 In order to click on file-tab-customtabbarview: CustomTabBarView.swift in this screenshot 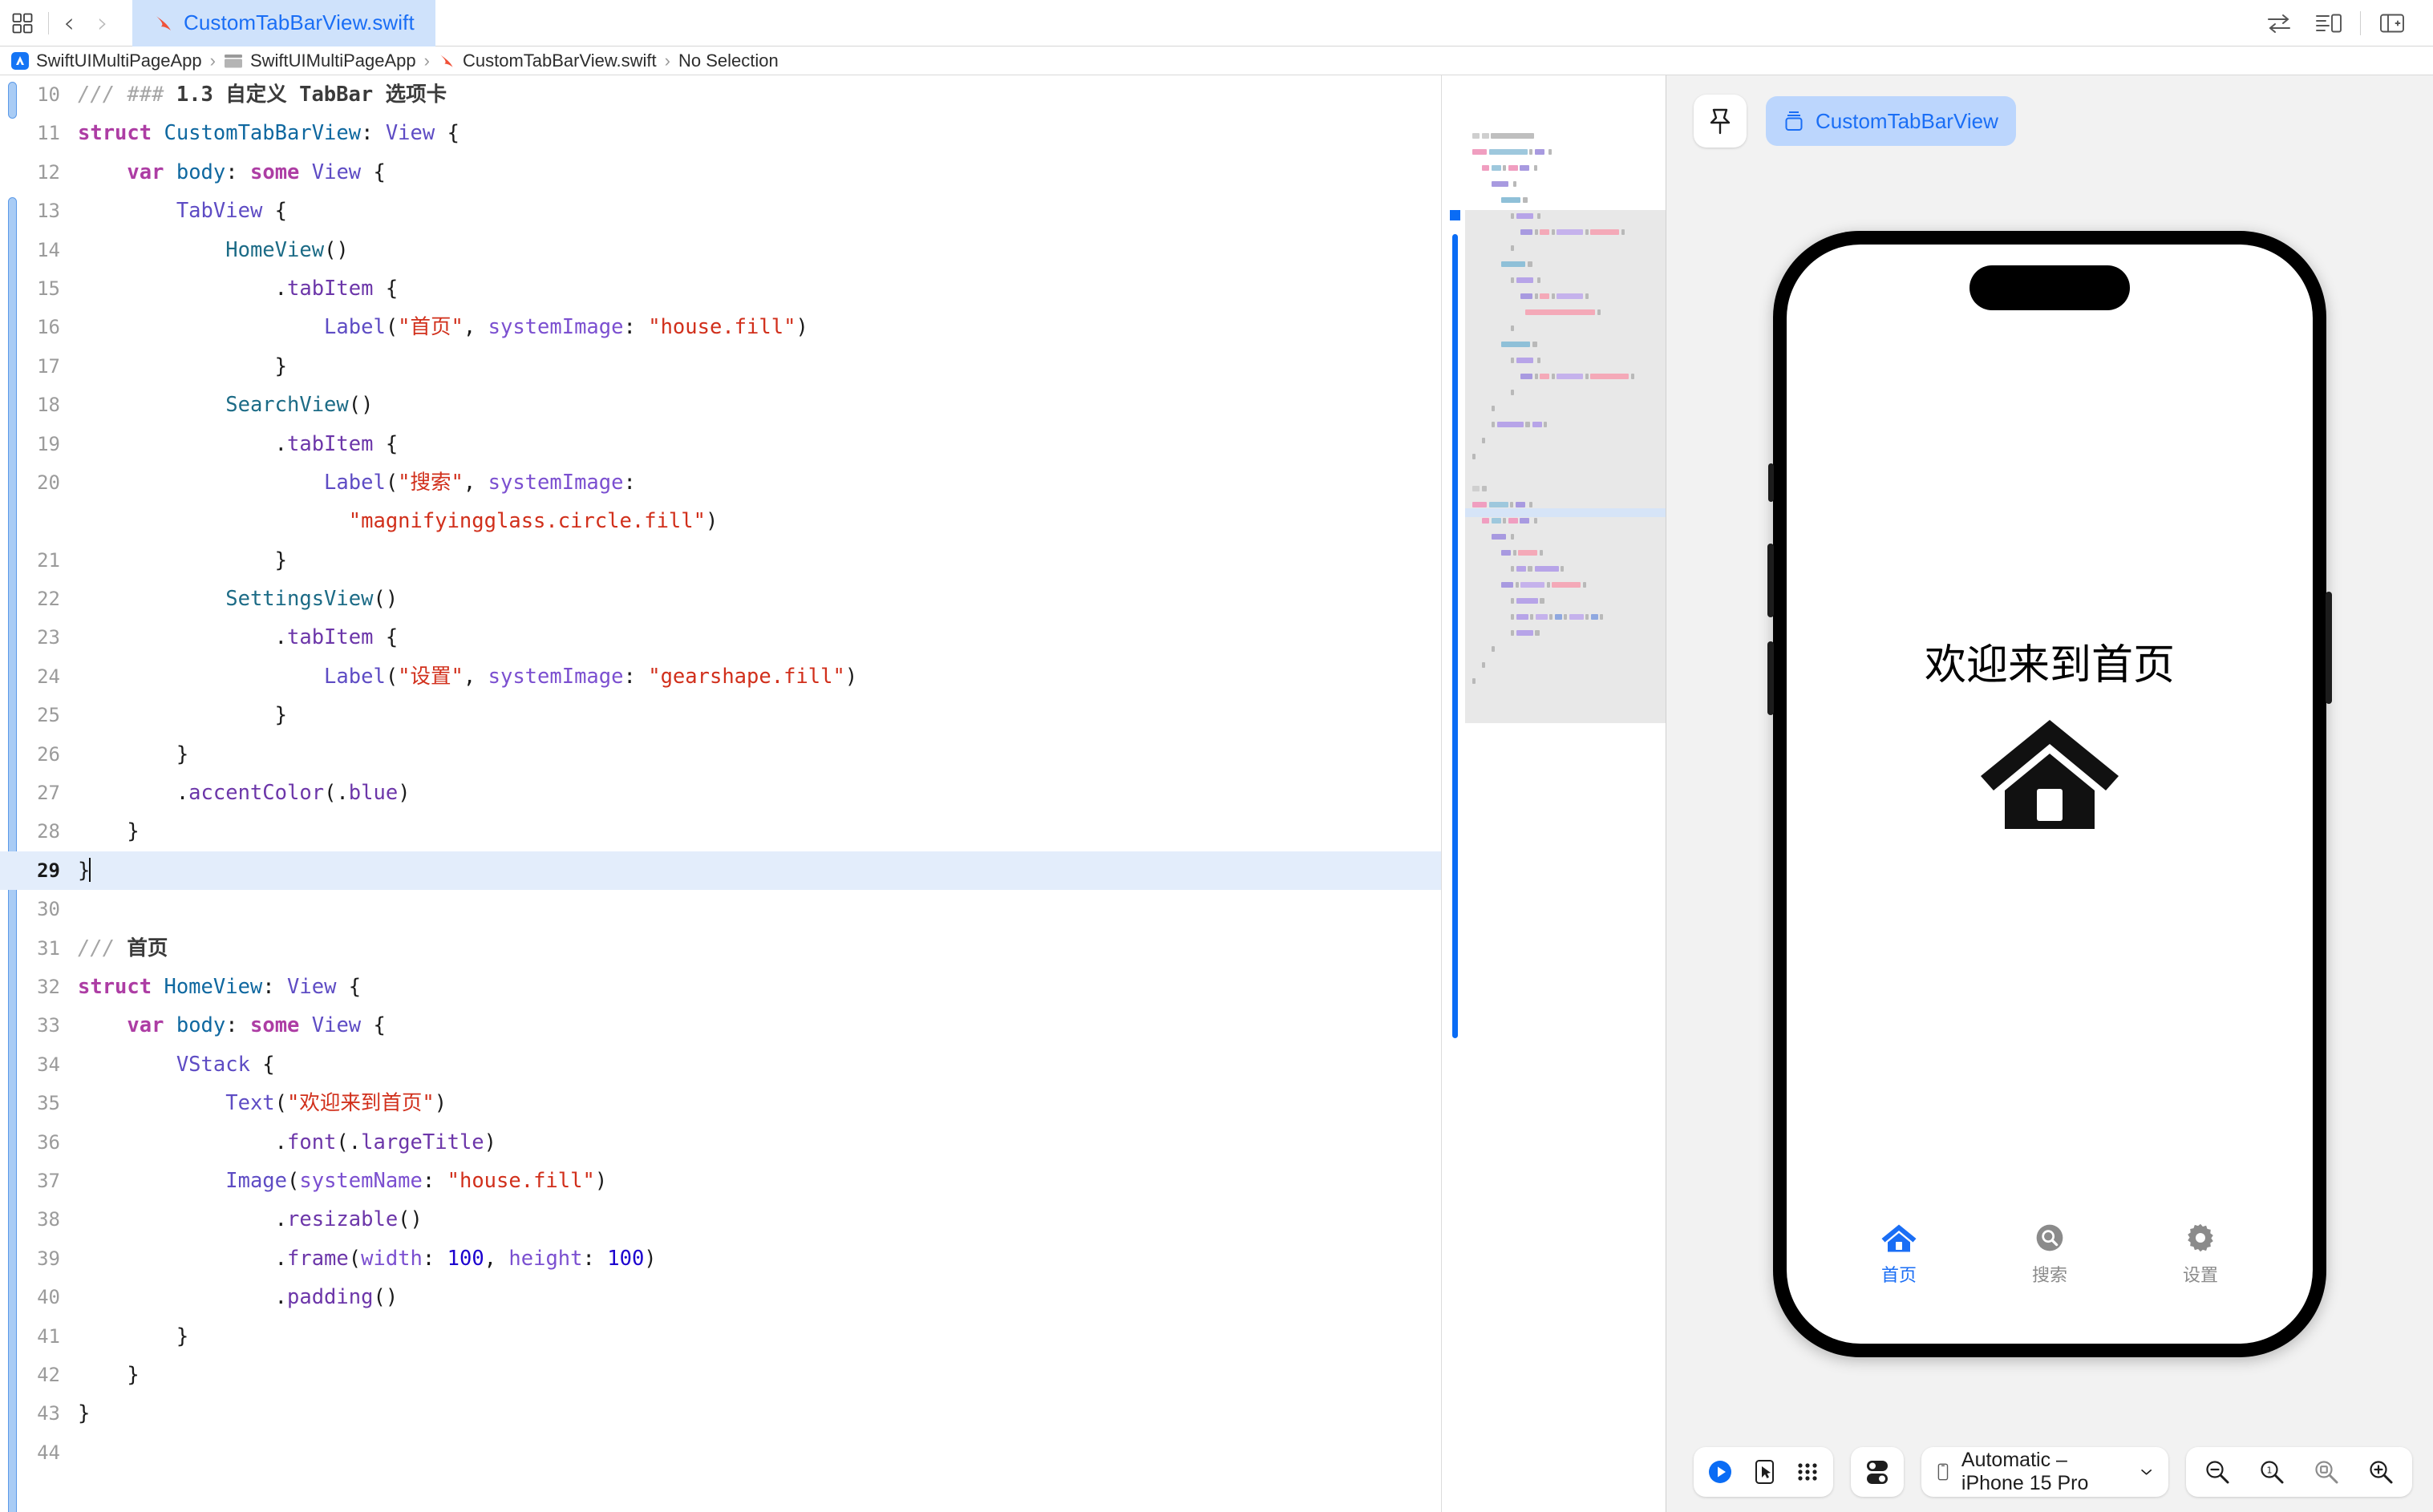, I will do `click(283, 23)`.